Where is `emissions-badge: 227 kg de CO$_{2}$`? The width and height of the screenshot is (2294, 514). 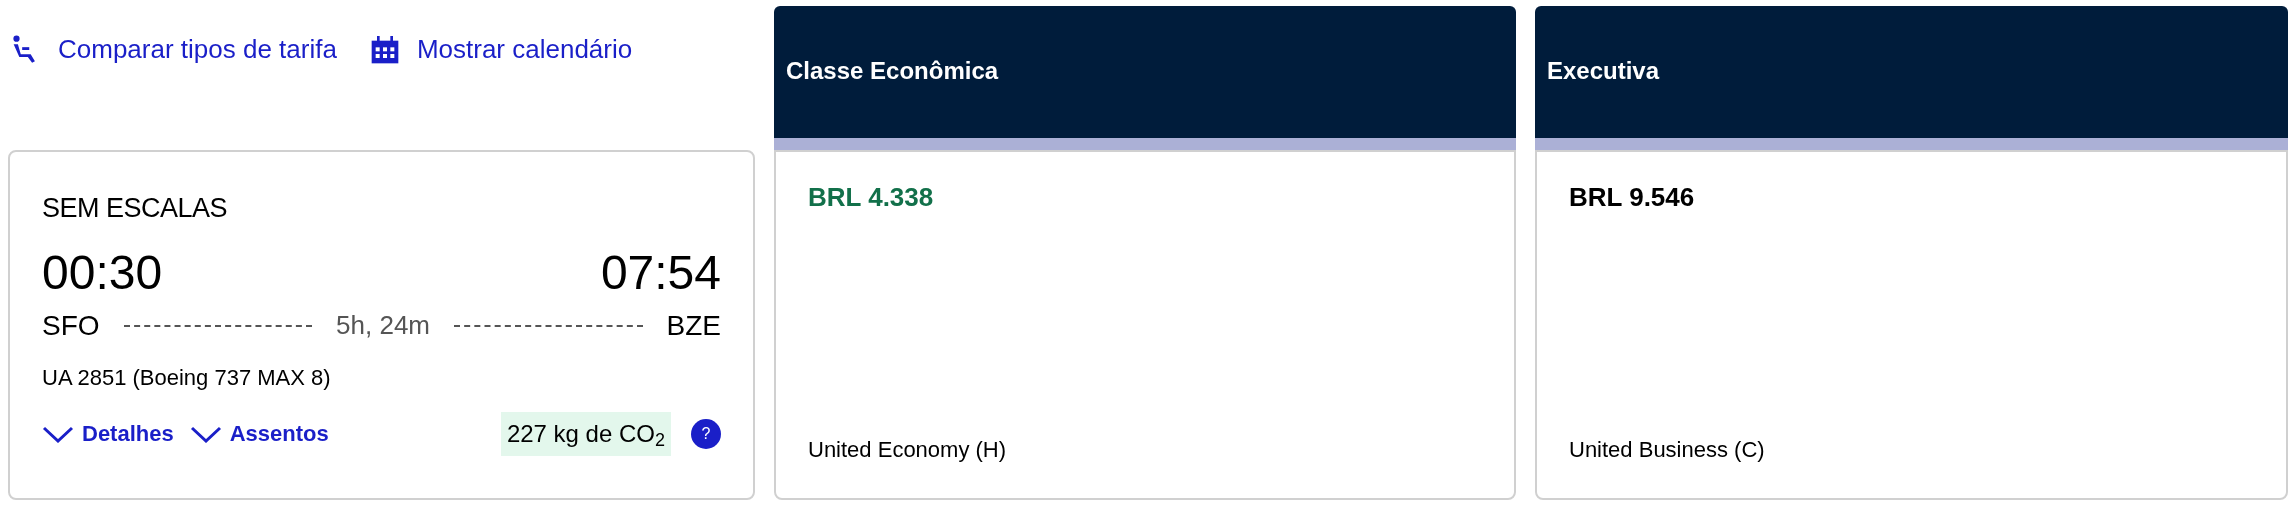
emissions-badge: 227 kg de CO$_{2}$ is located at coordinates (585, 433).